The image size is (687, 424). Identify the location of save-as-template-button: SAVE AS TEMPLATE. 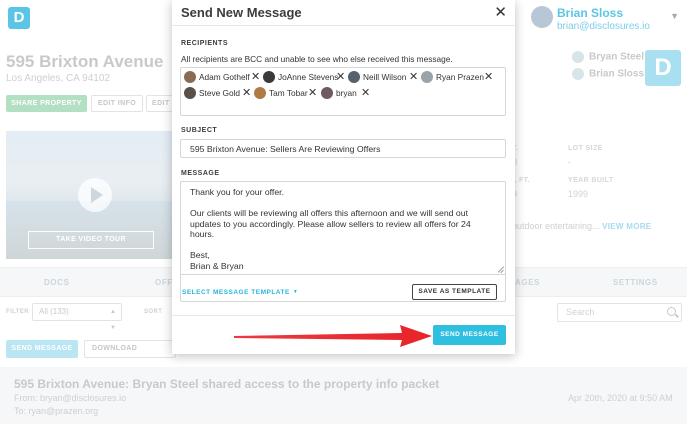
(454, 292).